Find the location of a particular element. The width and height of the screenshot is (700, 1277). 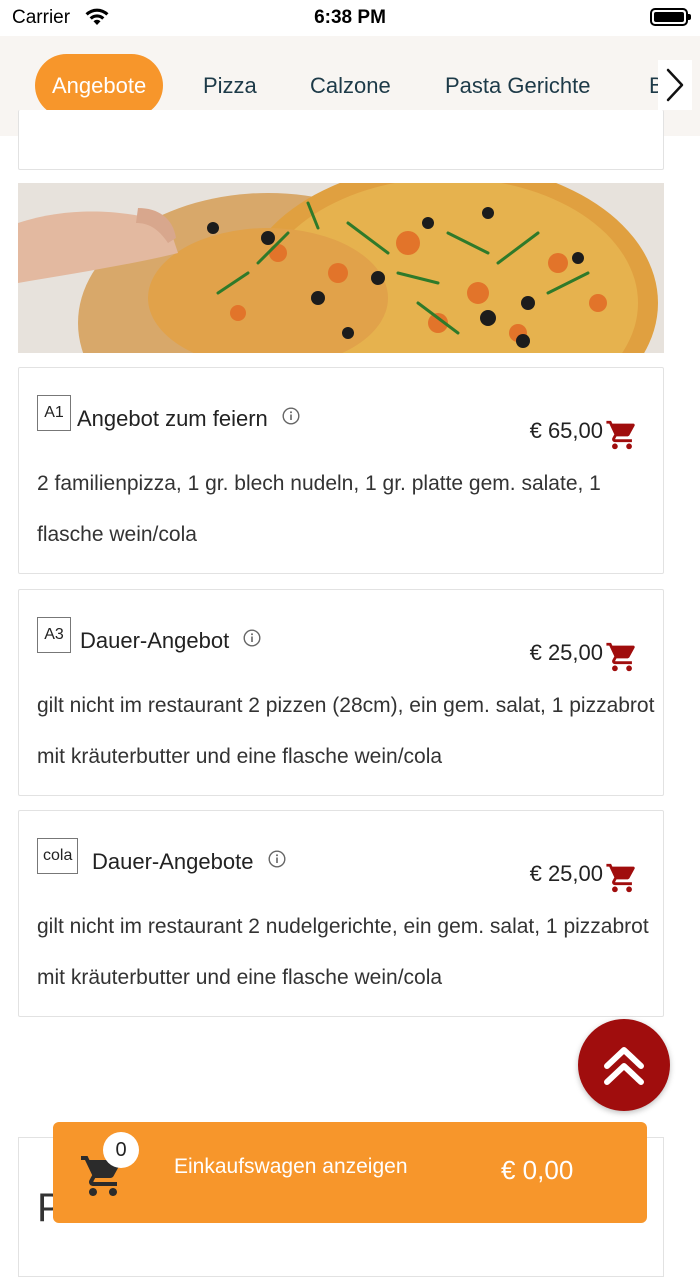

status-bar: Carrier 6:38 PM is located at coordinates (350, 18).